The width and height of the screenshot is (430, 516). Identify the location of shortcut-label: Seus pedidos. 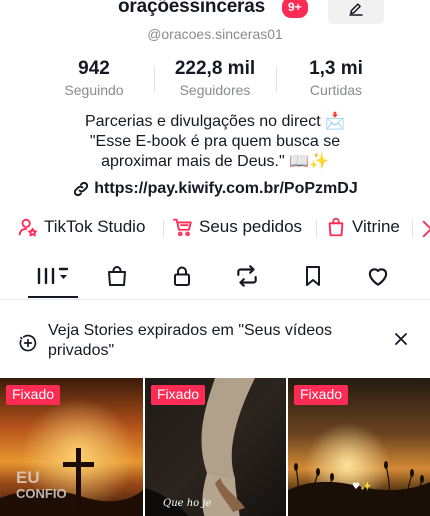
(251, 226).